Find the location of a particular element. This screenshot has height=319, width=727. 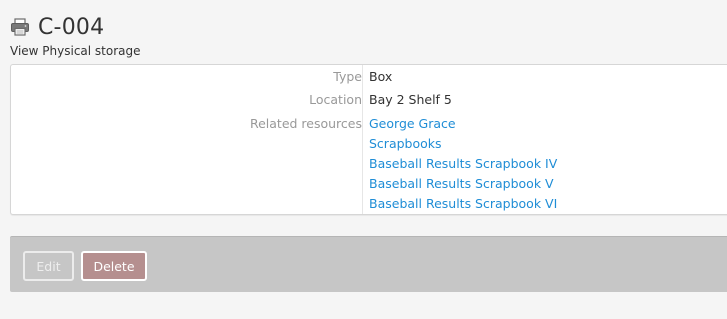

related-link-baseball-scrapbook-vi: Baseball Results Scrapbook VI is located at coordinates (463, 203).